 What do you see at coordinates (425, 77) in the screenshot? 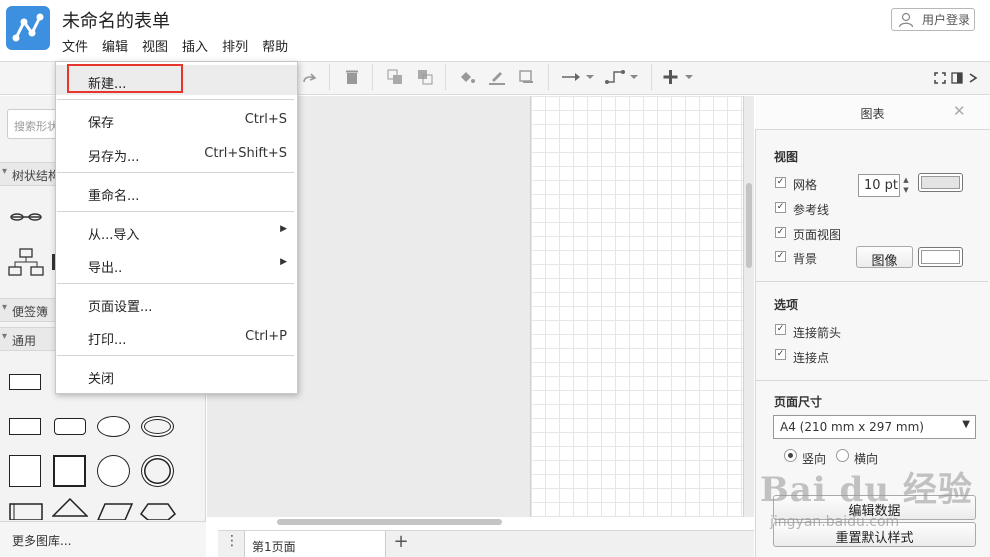
I see `to-back-icon` at bounding box center [425, 77].